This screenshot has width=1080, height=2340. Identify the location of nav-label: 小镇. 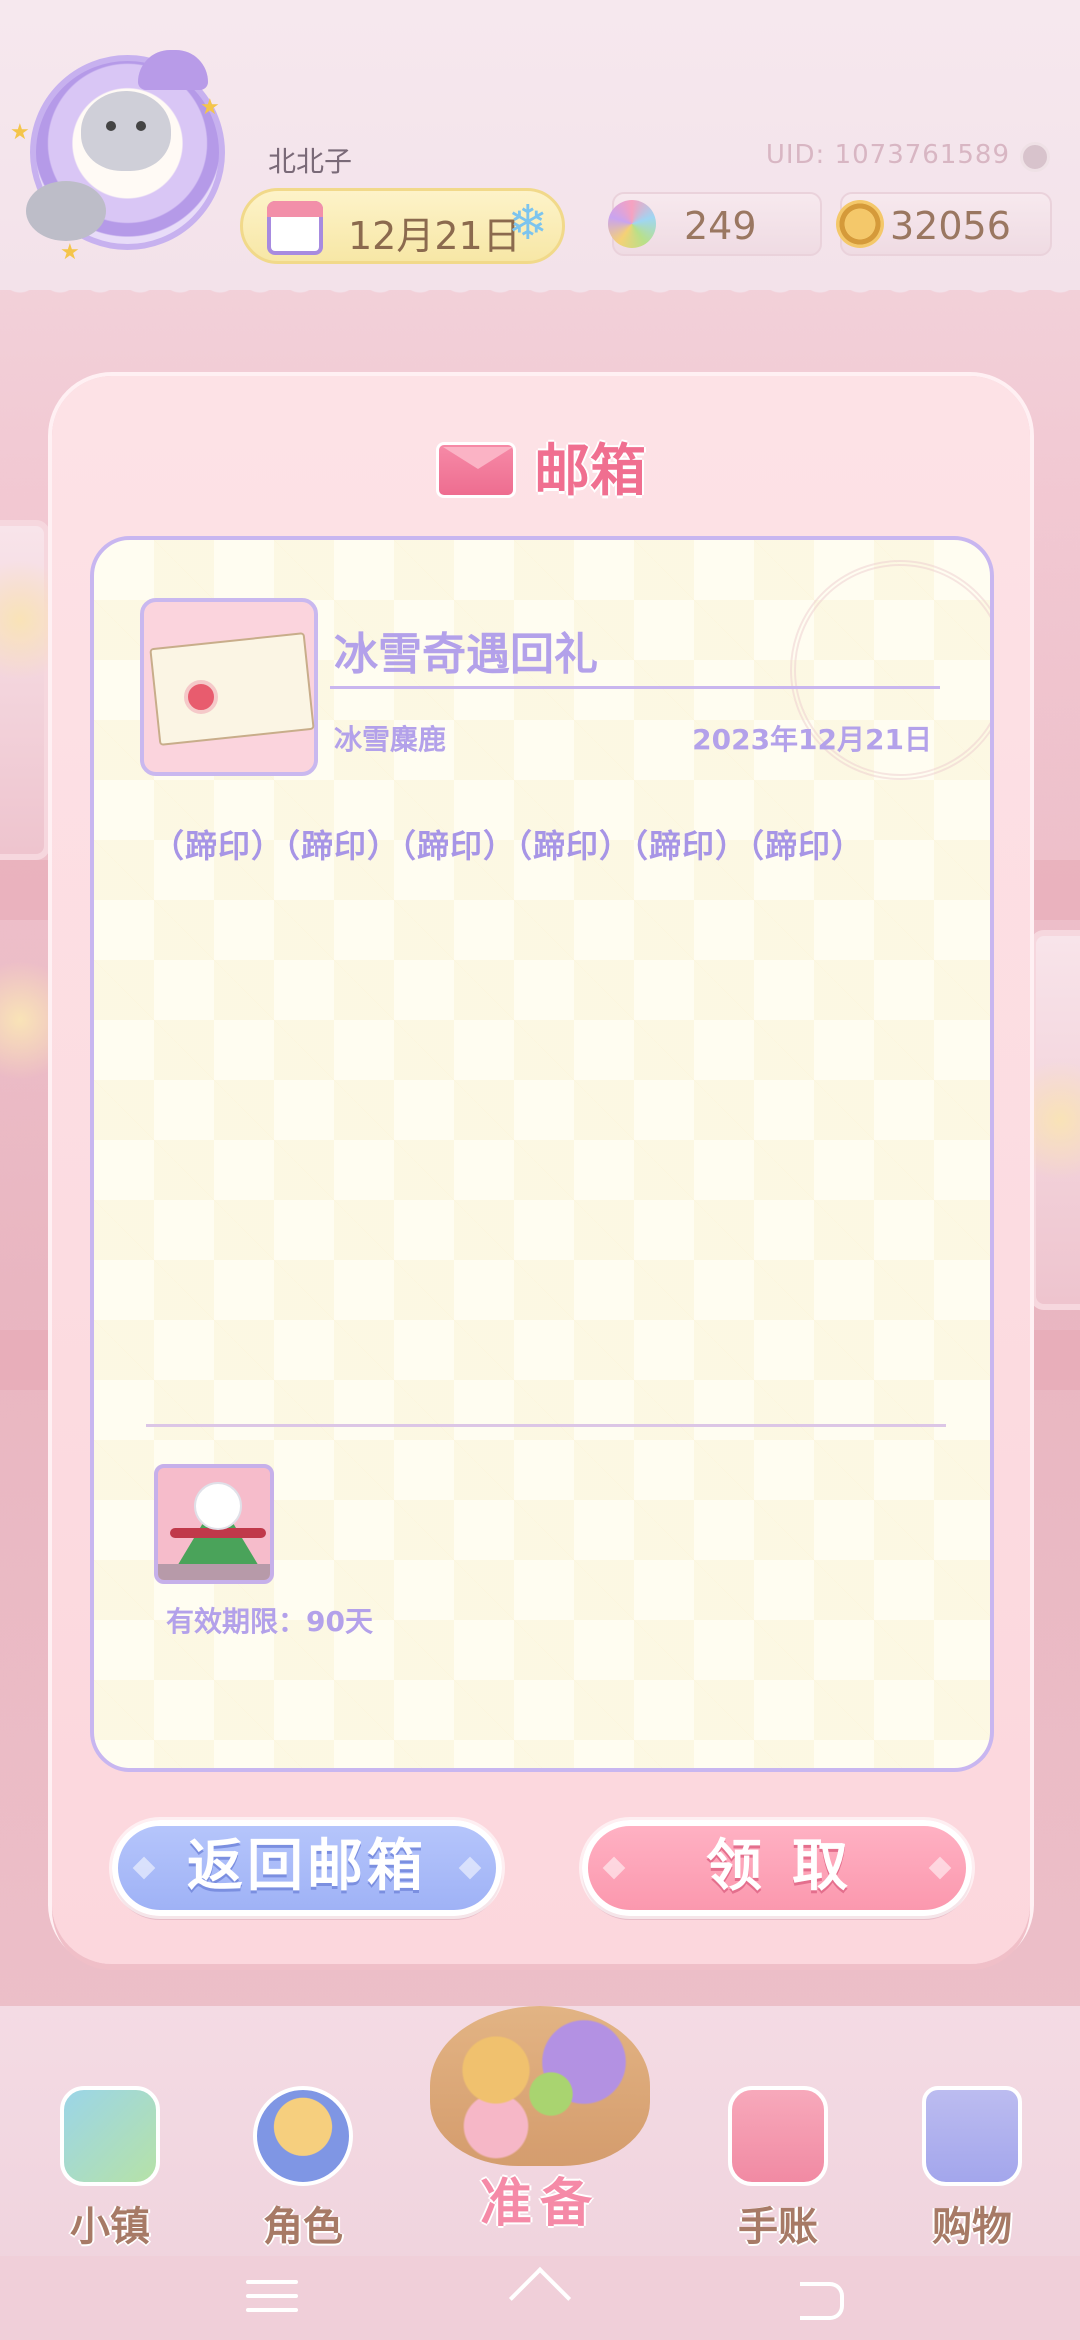
(110, 2227).